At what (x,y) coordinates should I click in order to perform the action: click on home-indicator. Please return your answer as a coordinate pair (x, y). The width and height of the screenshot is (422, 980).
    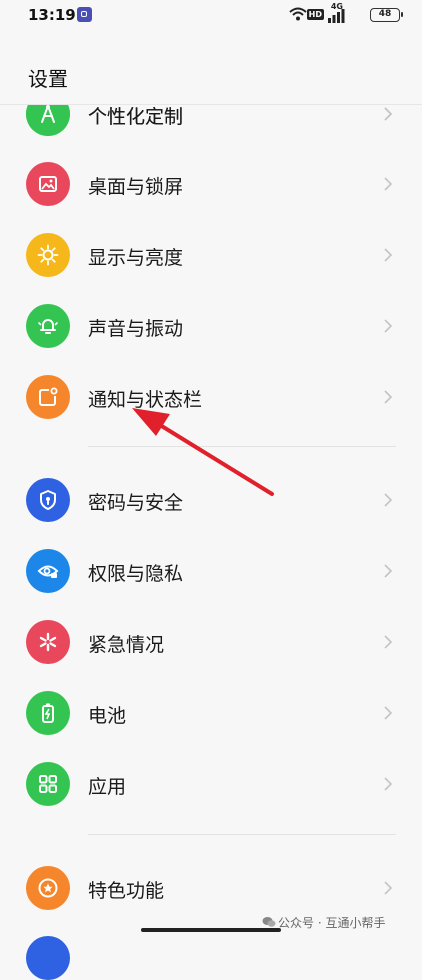
    Looking at the image, I should click on (211, 930).